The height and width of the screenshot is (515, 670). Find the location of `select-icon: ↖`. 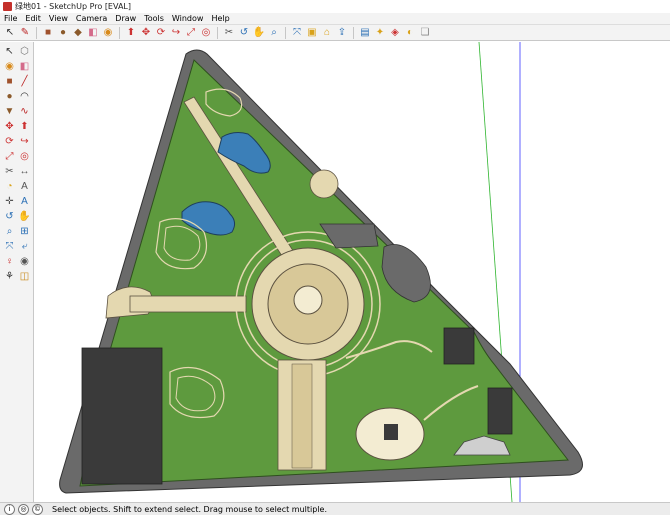

select-icon: ↖ is located at coordinates (9, 51).